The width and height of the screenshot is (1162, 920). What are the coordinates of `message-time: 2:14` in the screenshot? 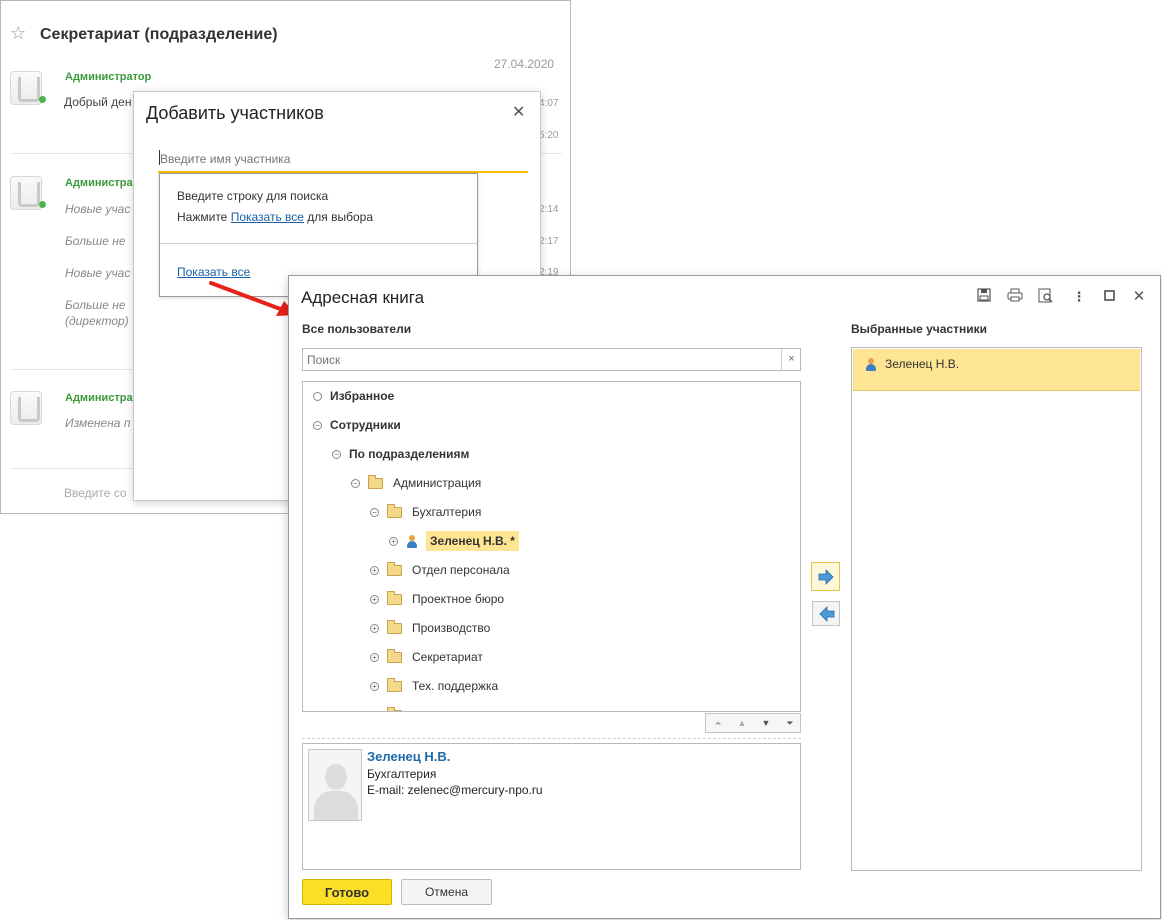 It's located at (549, 209).